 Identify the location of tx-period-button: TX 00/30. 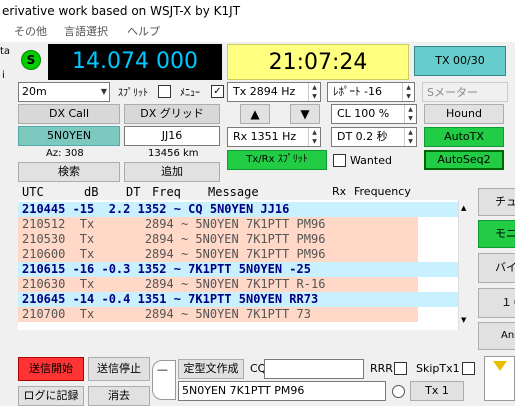
(460, 61).